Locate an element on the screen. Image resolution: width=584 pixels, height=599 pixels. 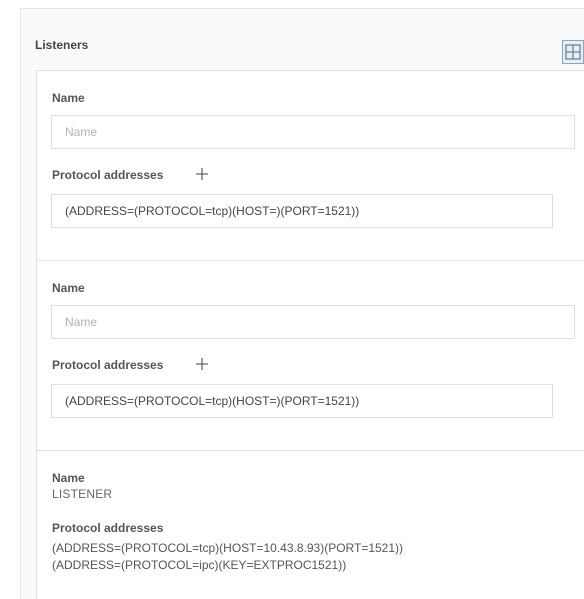
add-listener-button is located at coordinates (573, 52).